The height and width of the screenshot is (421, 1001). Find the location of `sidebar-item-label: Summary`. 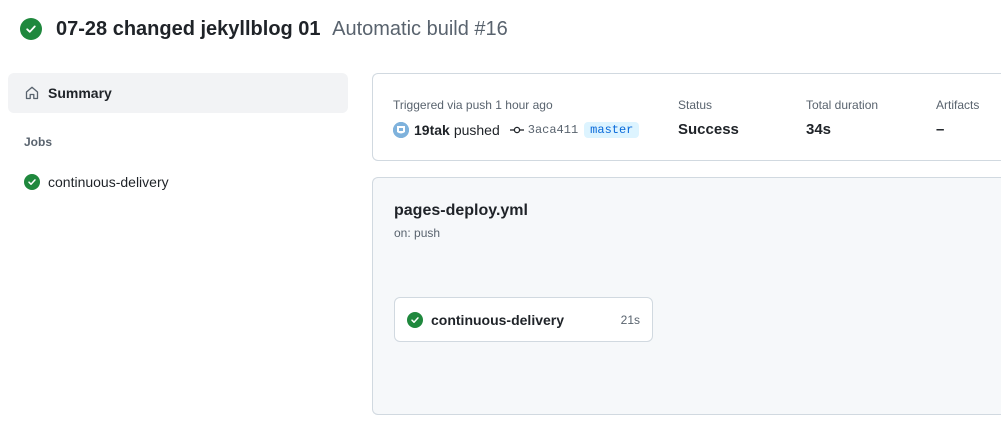

sidebar-item-label: Summary is located at coordinates (80, 93).